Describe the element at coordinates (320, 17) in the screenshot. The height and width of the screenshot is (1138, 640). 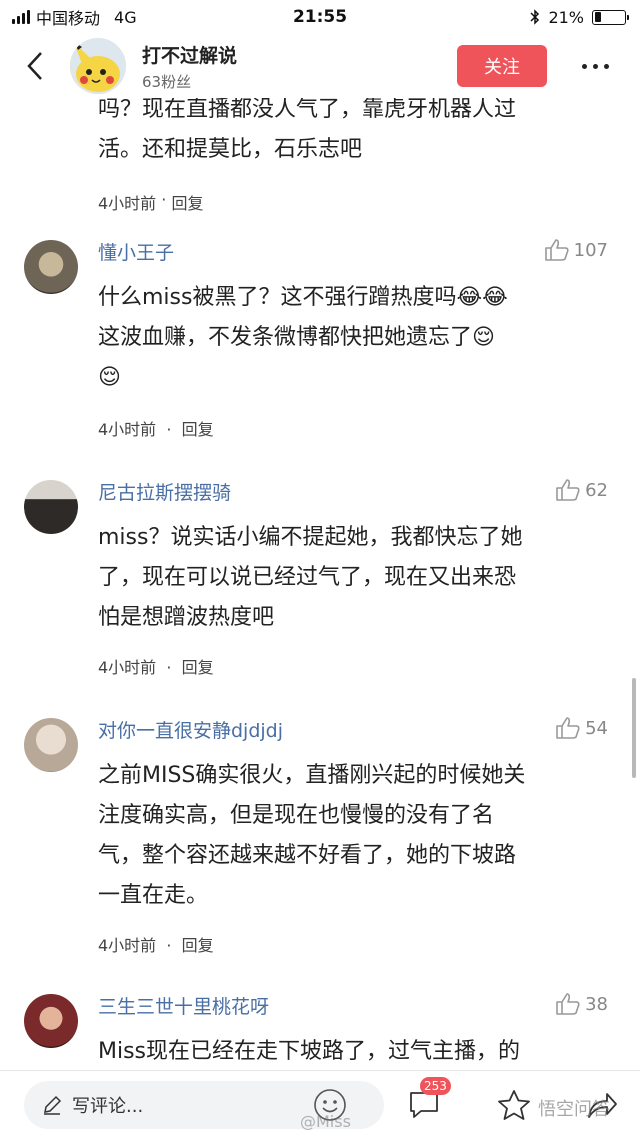
I see `status-bar: 中国移动 4G 21:55 21%` at that location.